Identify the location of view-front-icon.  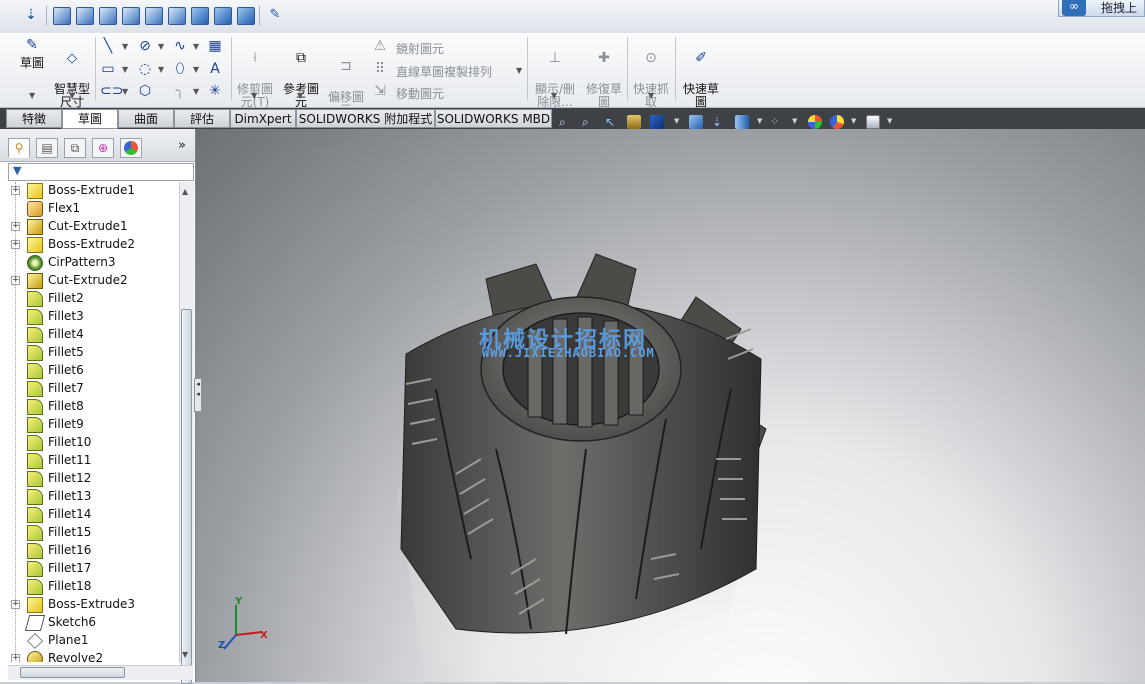
(62, 16).